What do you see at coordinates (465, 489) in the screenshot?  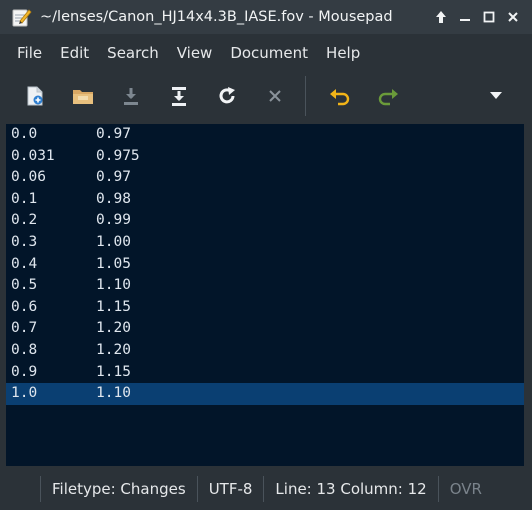 I see `status-overwrite-mode: OVR` at bounding box center [465, 489].